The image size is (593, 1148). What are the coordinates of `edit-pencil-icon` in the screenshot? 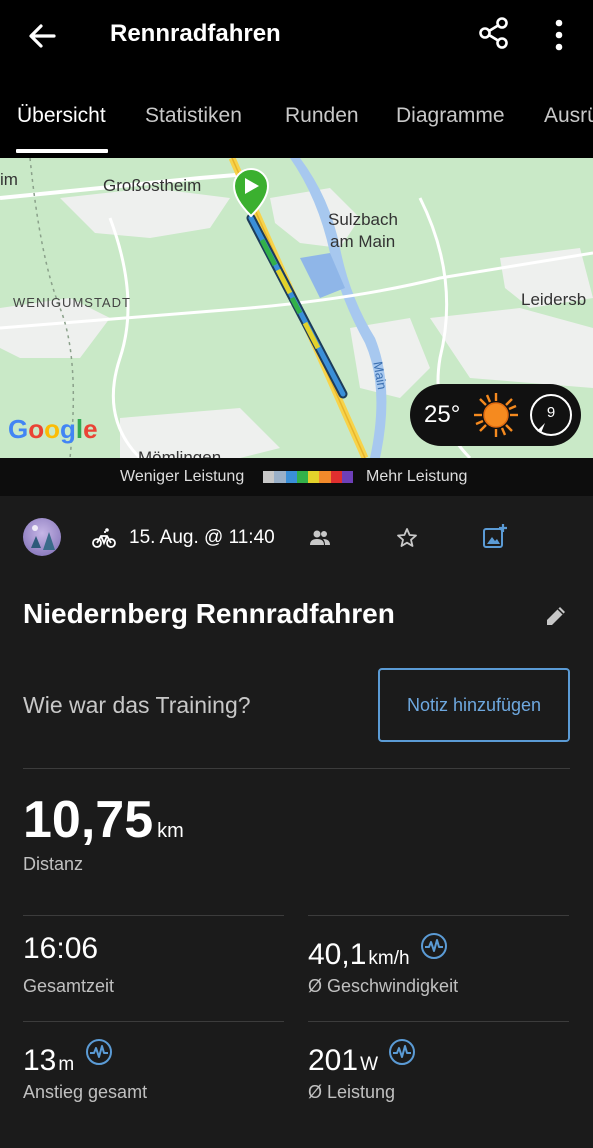 It's located at (556, 616).